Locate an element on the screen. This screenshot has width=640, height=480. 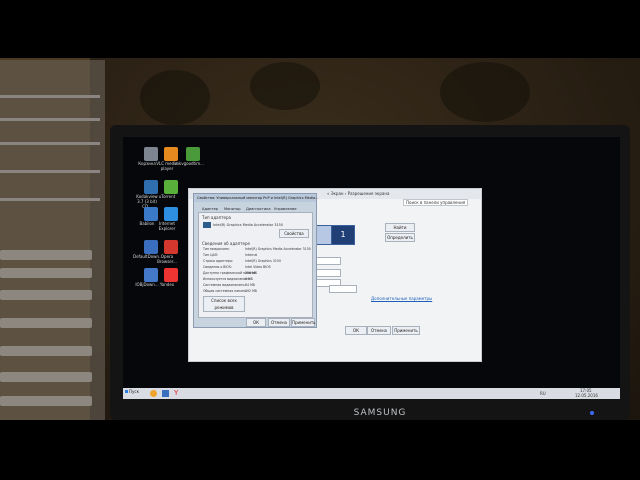
info-label: Общая системная память: is located at coordinates (225, 291).